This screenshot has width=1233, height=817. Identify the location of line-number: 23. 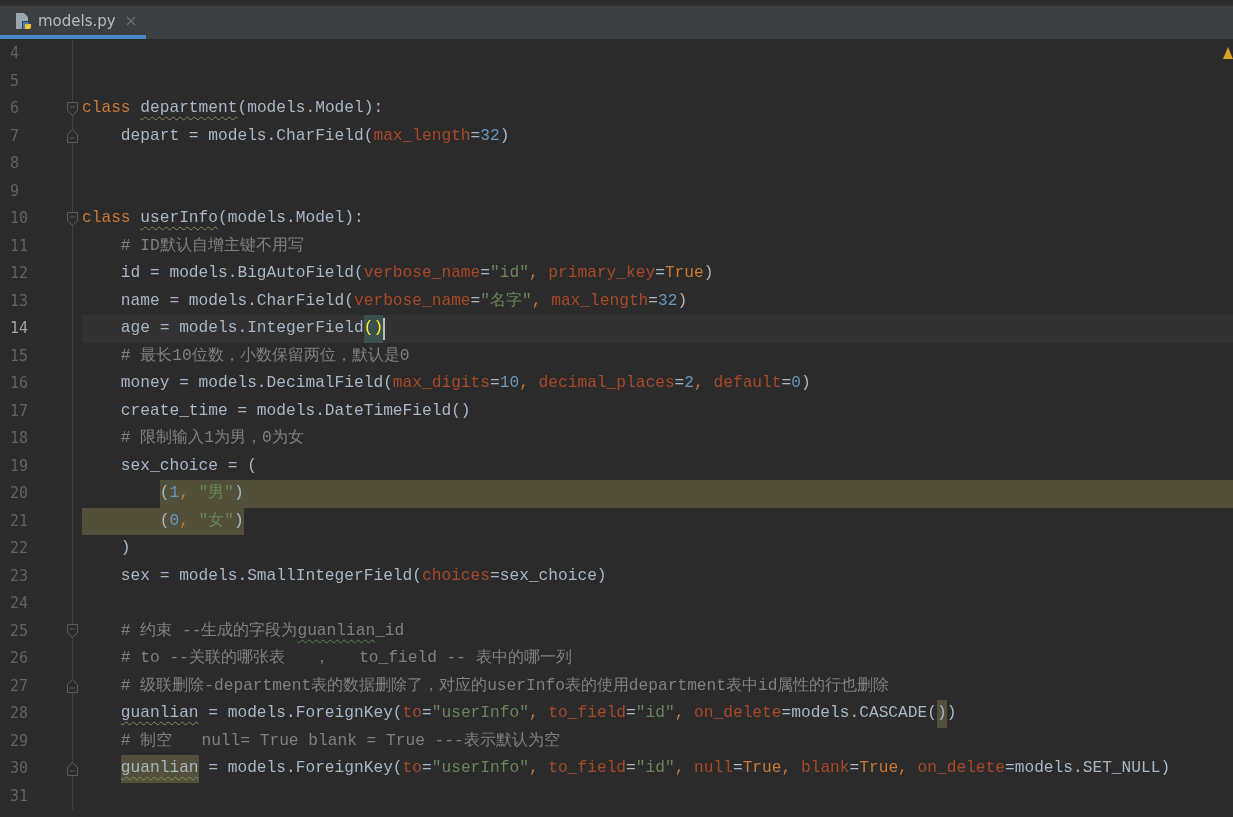
(19, 576).